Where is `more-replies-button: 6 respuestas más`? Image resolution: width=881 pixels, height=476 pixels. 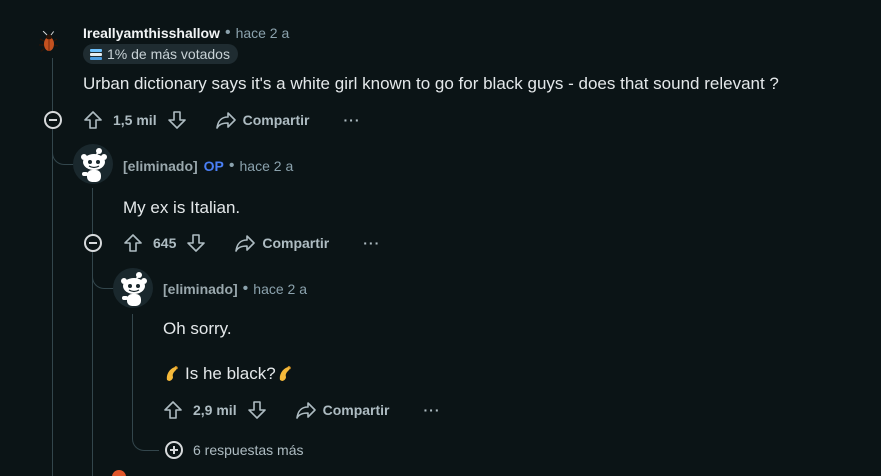 more-replies-button: 6 respuestas más is located at coordinates (234, 450).